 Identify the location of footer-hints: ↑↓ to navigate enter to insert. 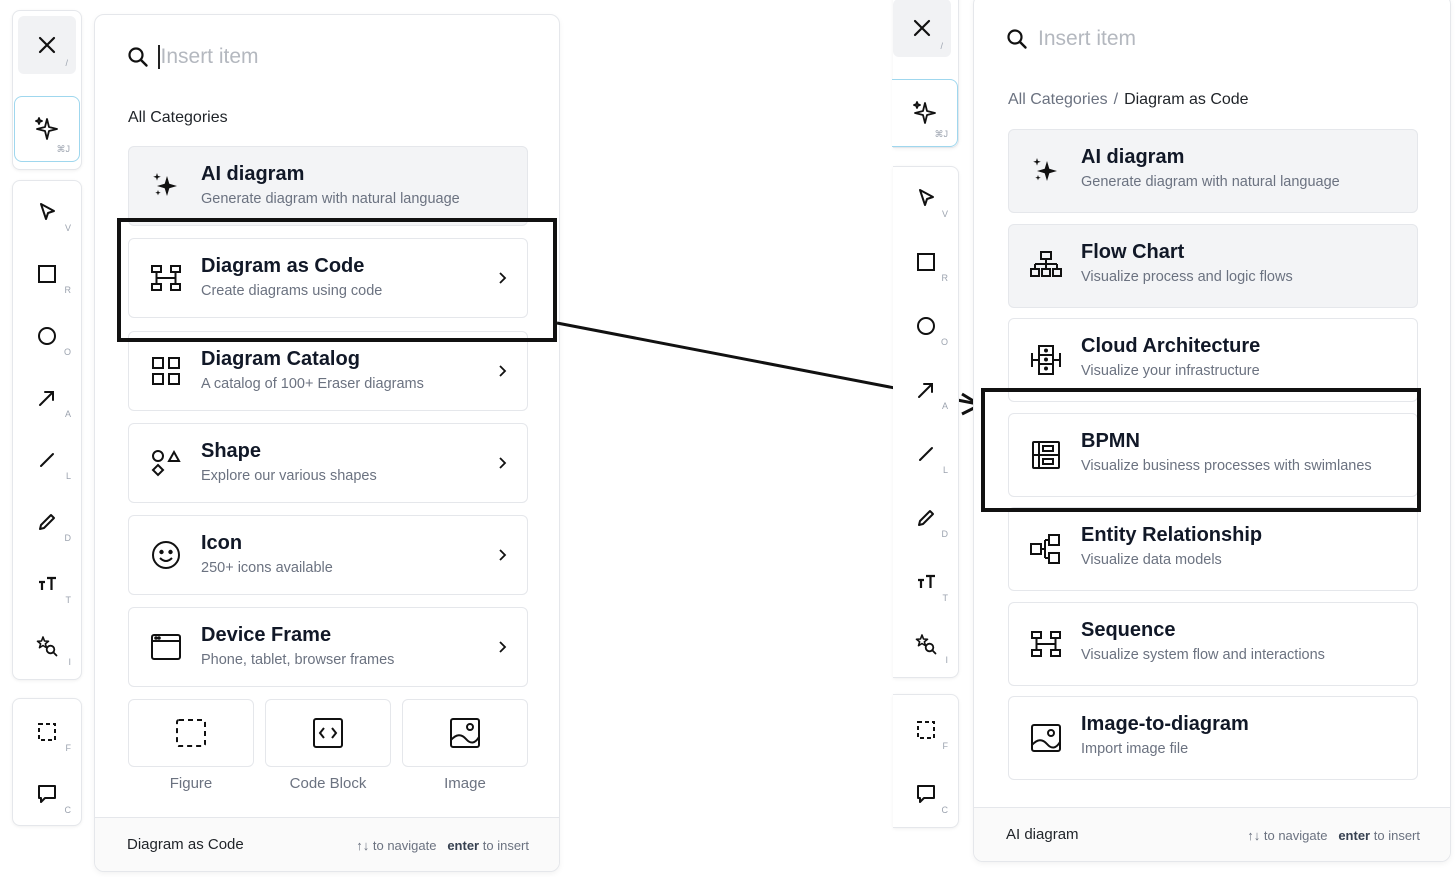
(1333, 835).